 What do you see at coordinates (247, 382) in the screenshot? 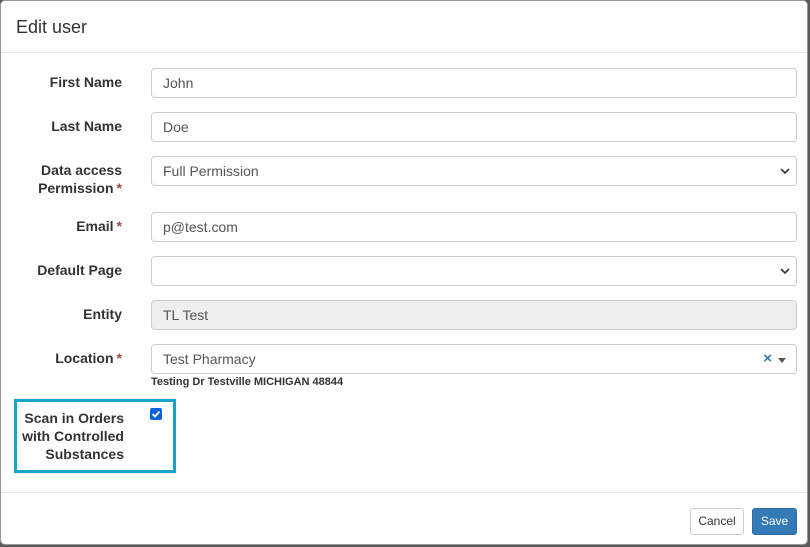
I see `location-address: Testing Dr Testville MICHIGAN 48844` at bounding box center [247, 382].